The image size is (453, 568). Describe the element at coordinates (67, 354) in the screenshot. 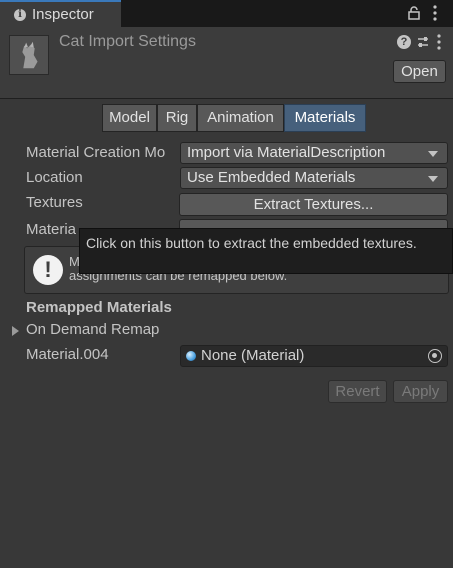

I see `material-004-label: Material.004` at that location.